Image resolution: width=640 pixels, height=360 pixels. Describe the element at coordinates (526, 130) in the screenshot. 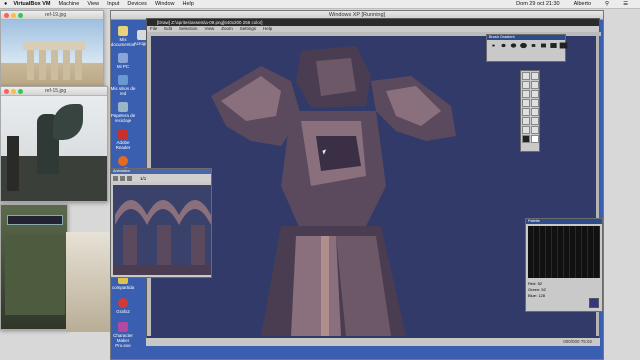

I see `undo-icon` at that location.